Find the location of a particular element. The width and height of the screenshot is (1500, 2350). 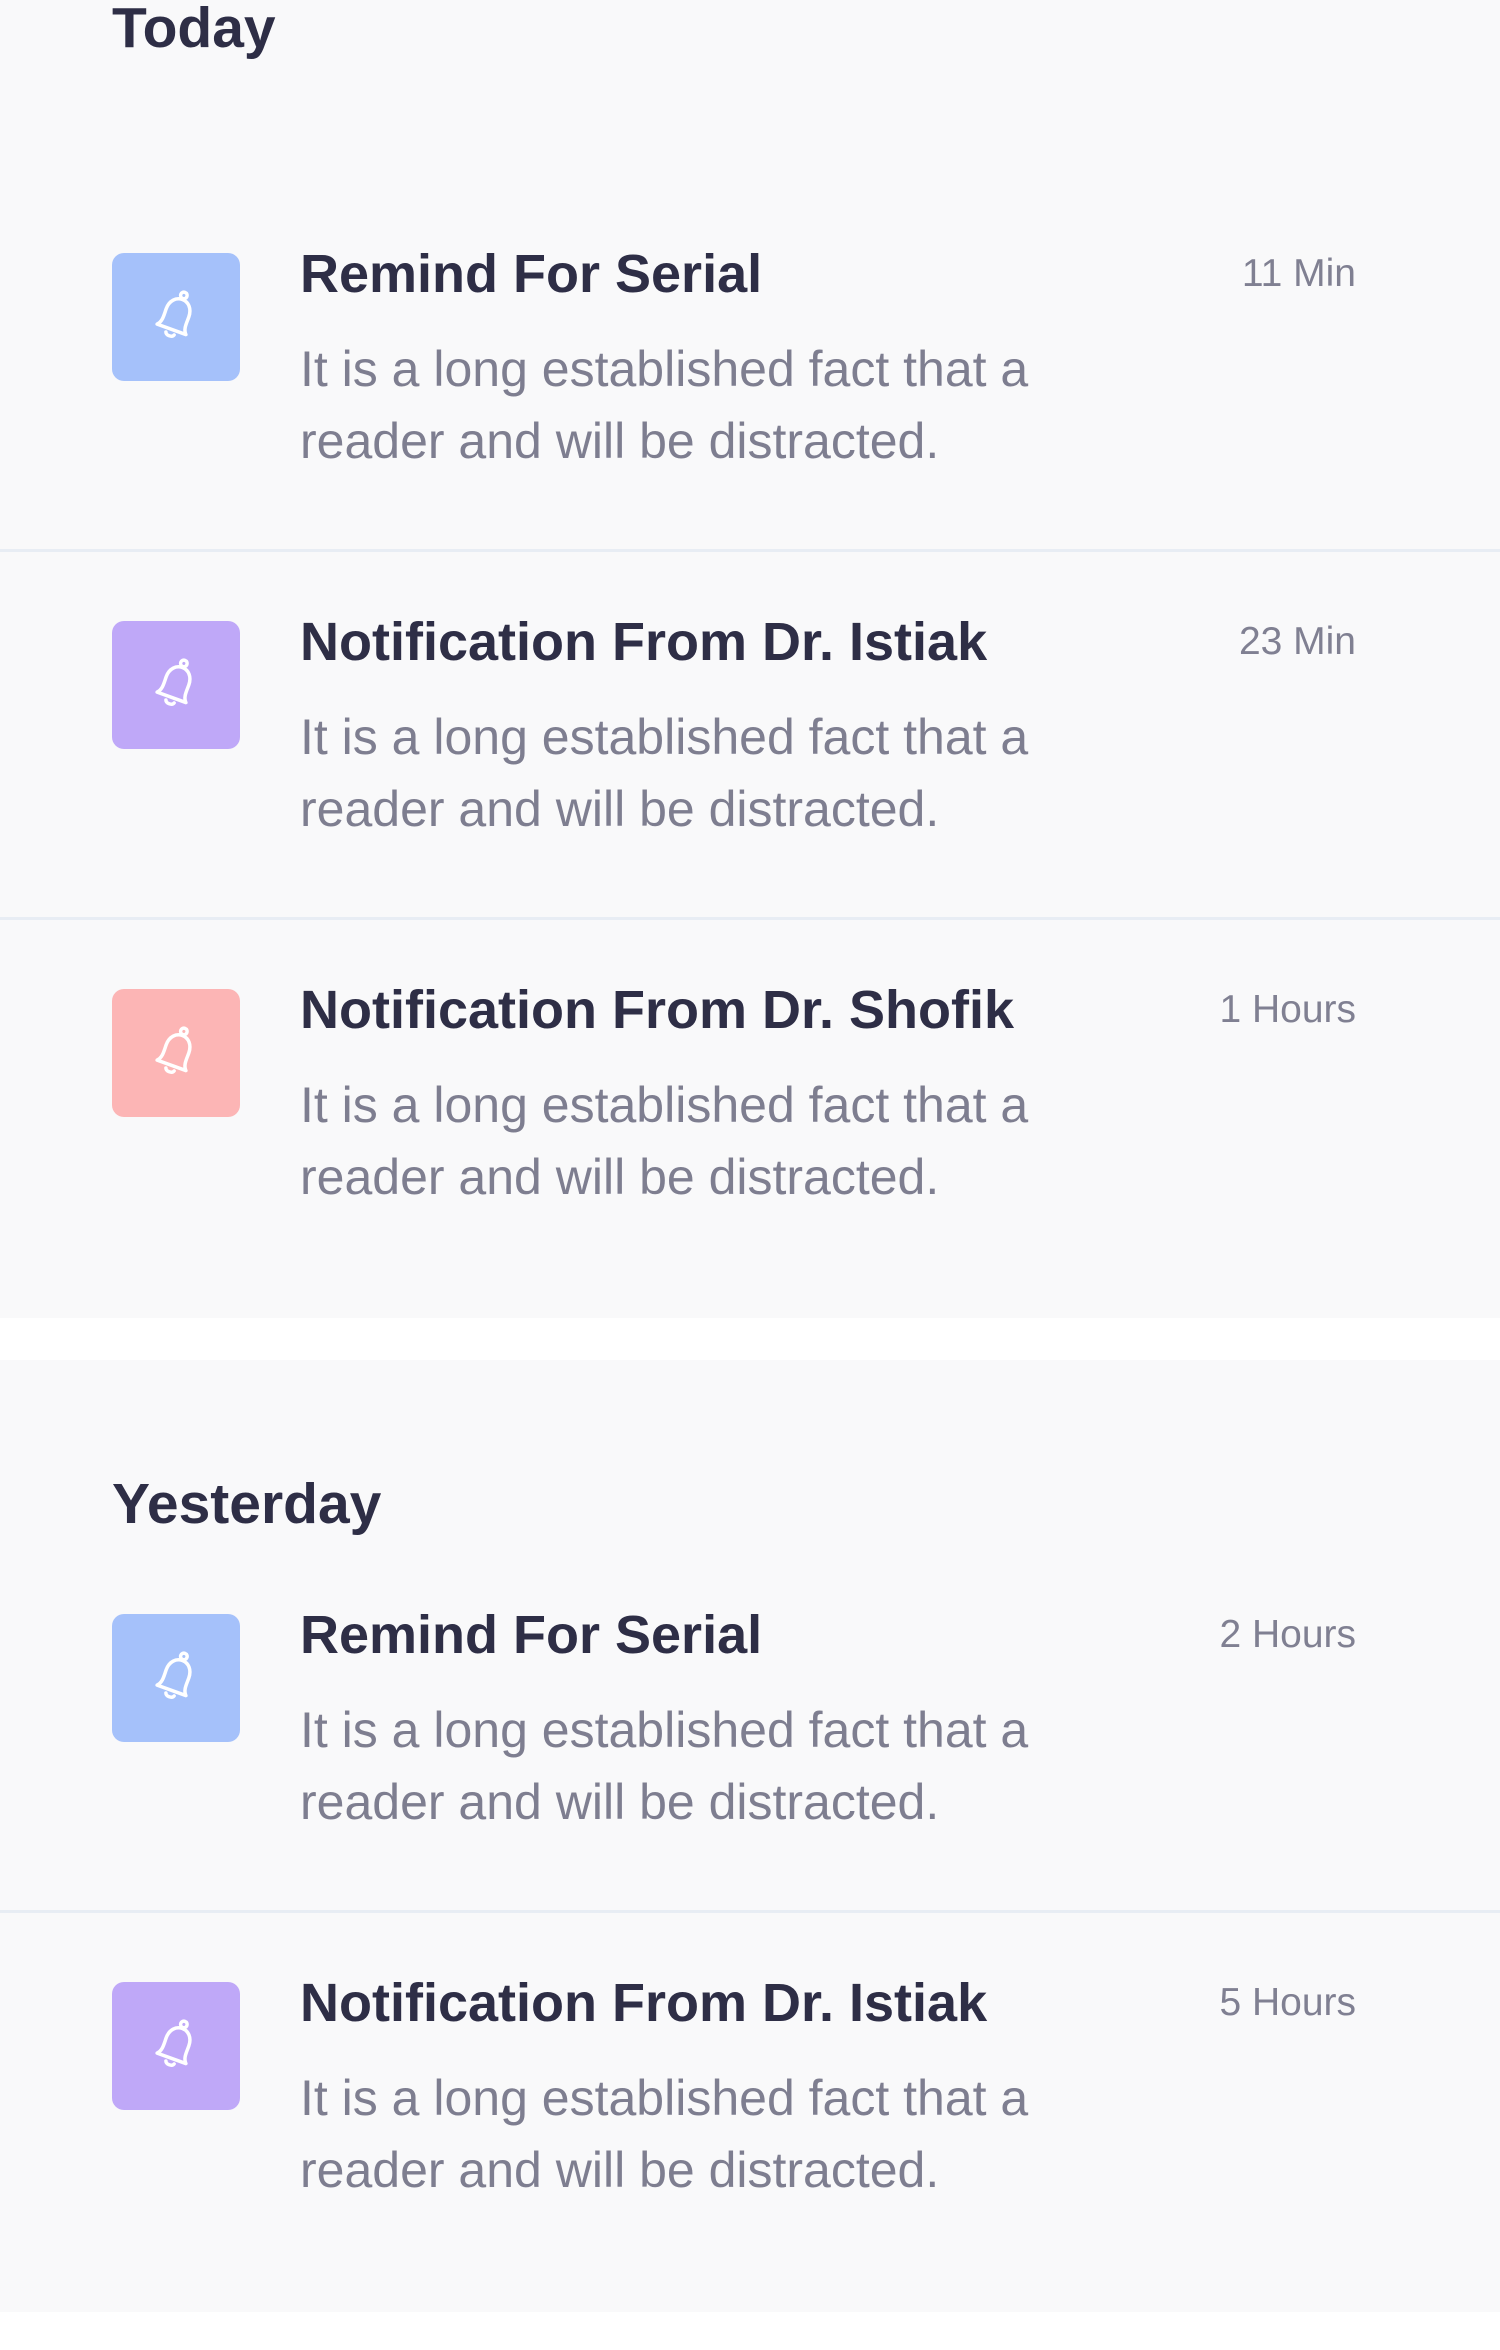

section-title-yesterday: Yesterday is located at coordinates (247, 1504).